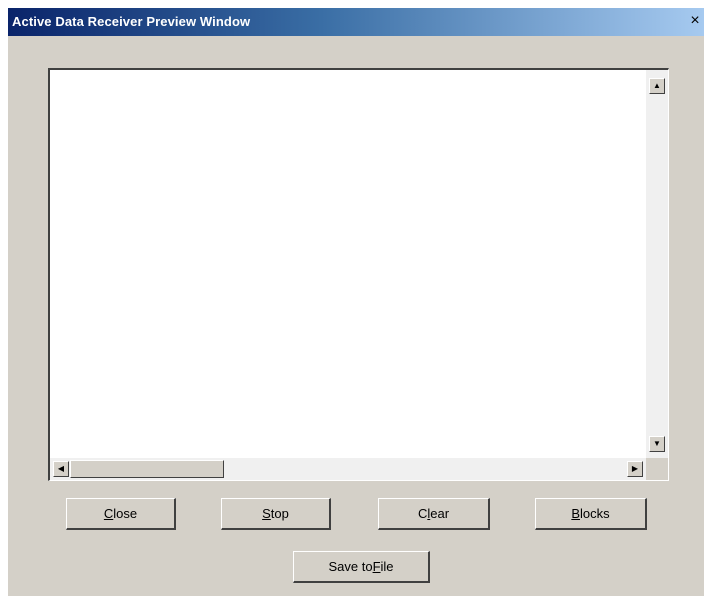  Describe the element at coordinates (657, 86) in the screenshot. I see `scroll-up-icon: ▲` at that location.